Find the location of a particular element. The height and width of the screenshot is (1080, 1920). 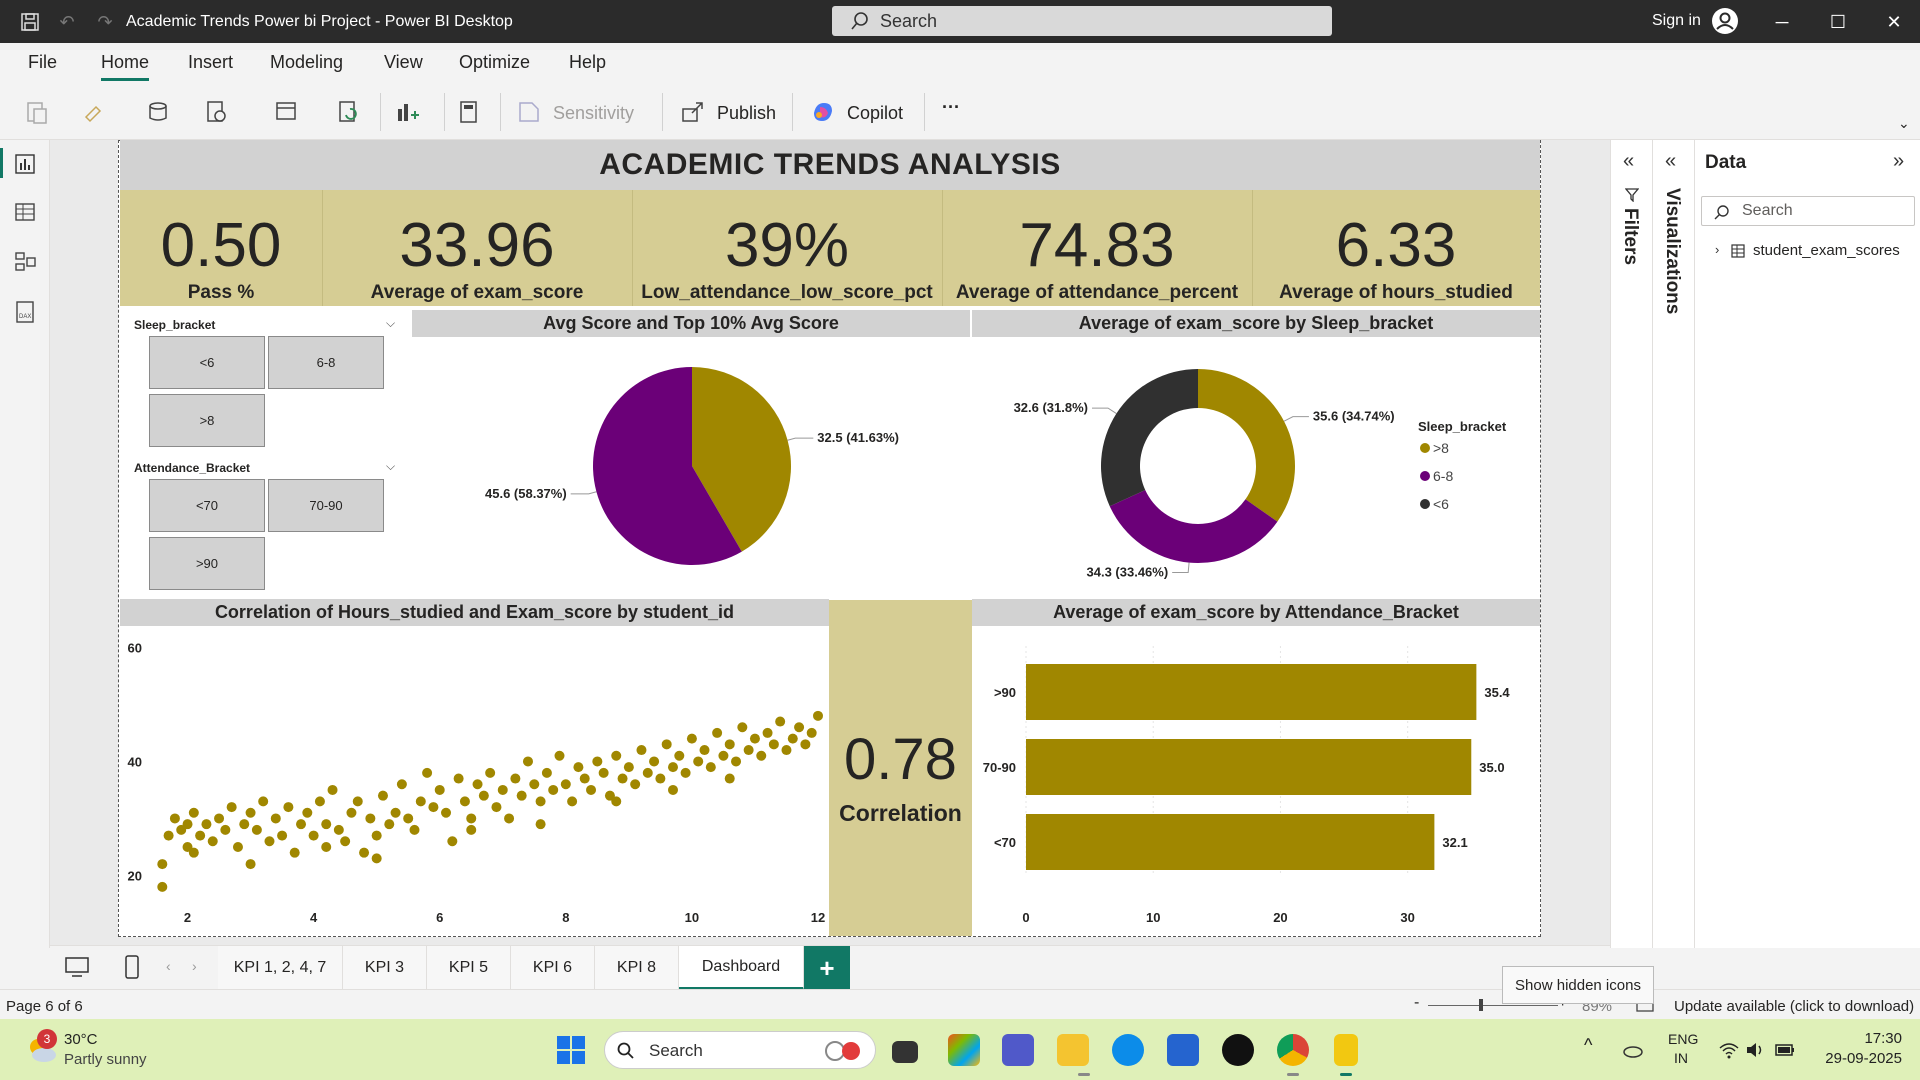

new-visual-icon is located at coordinates (407, 112).